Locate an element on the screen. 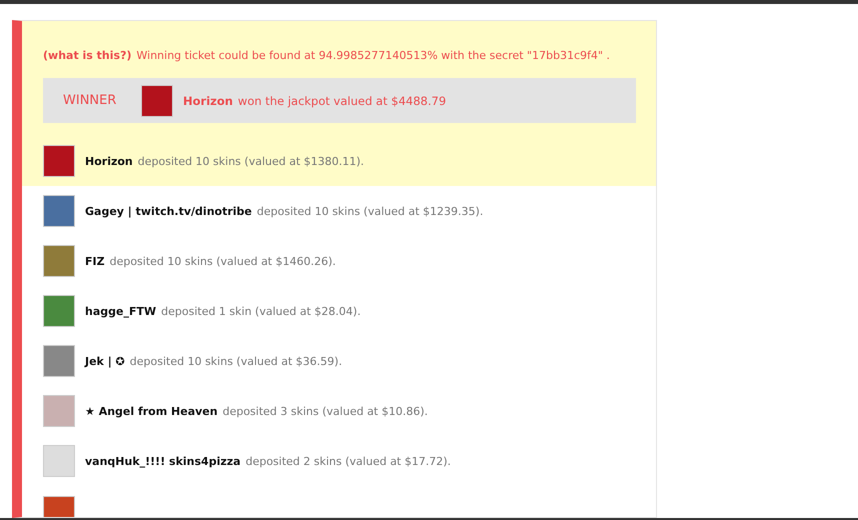  player-name: vanqHuk_!!!! skins4pizza is located at coordinates (163, 461).